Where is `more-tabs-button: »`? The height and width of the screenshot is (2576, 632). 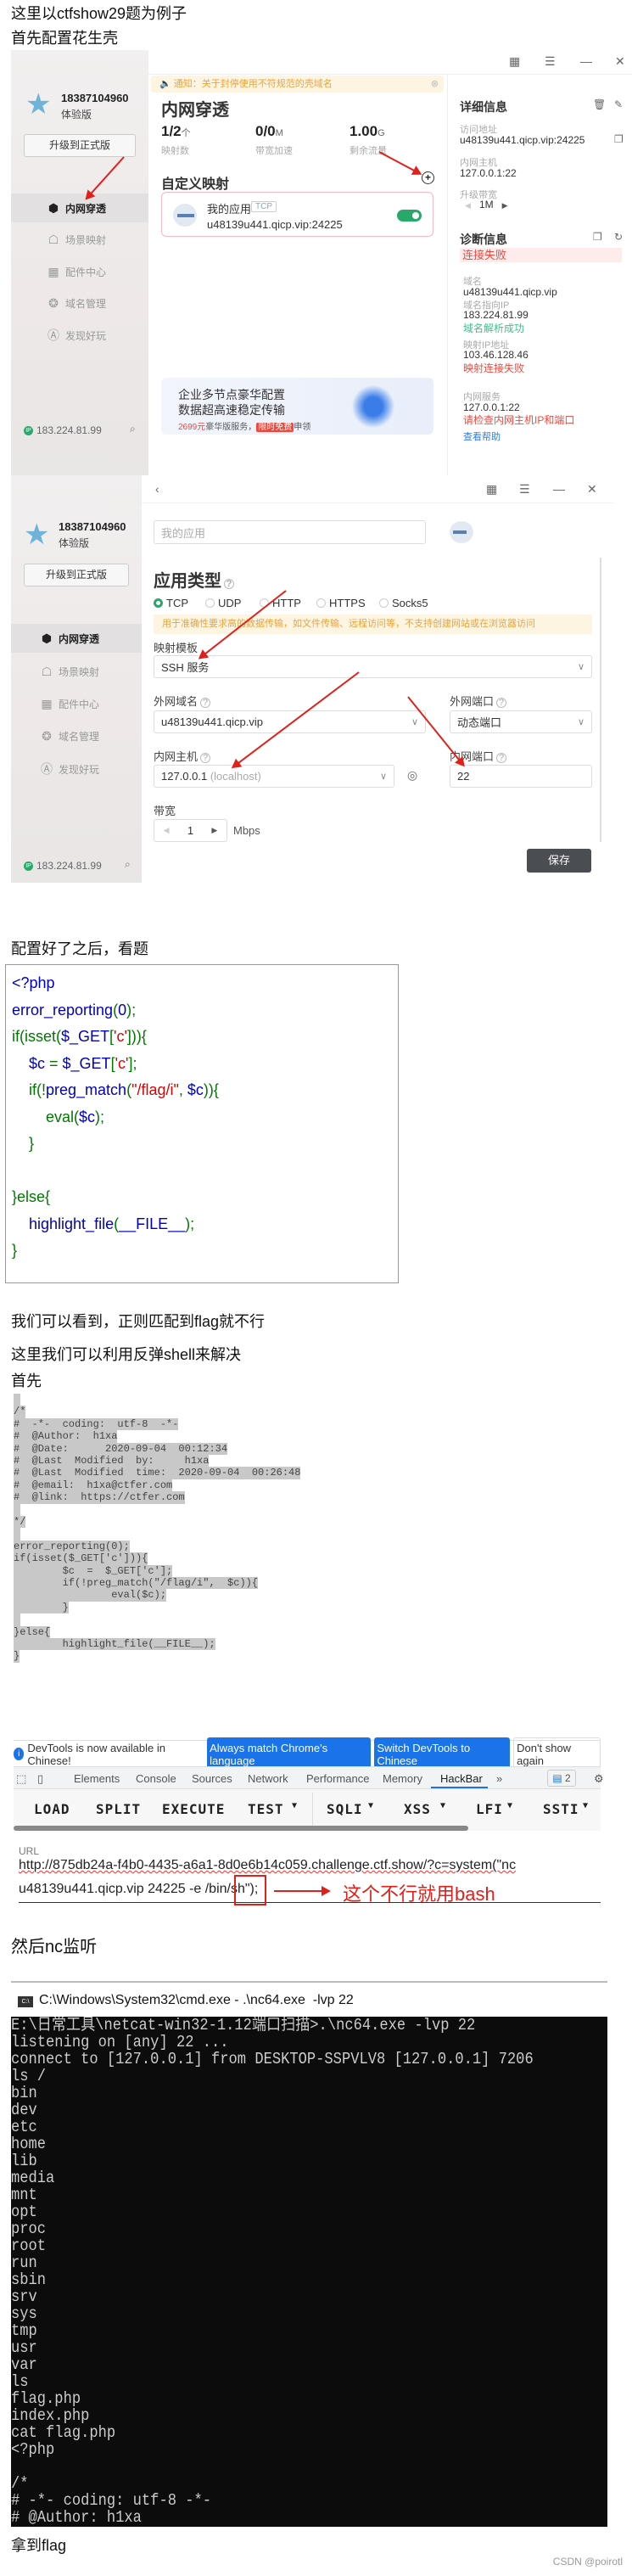
more-tabs-button: » is located at coordinates (499, 1778).